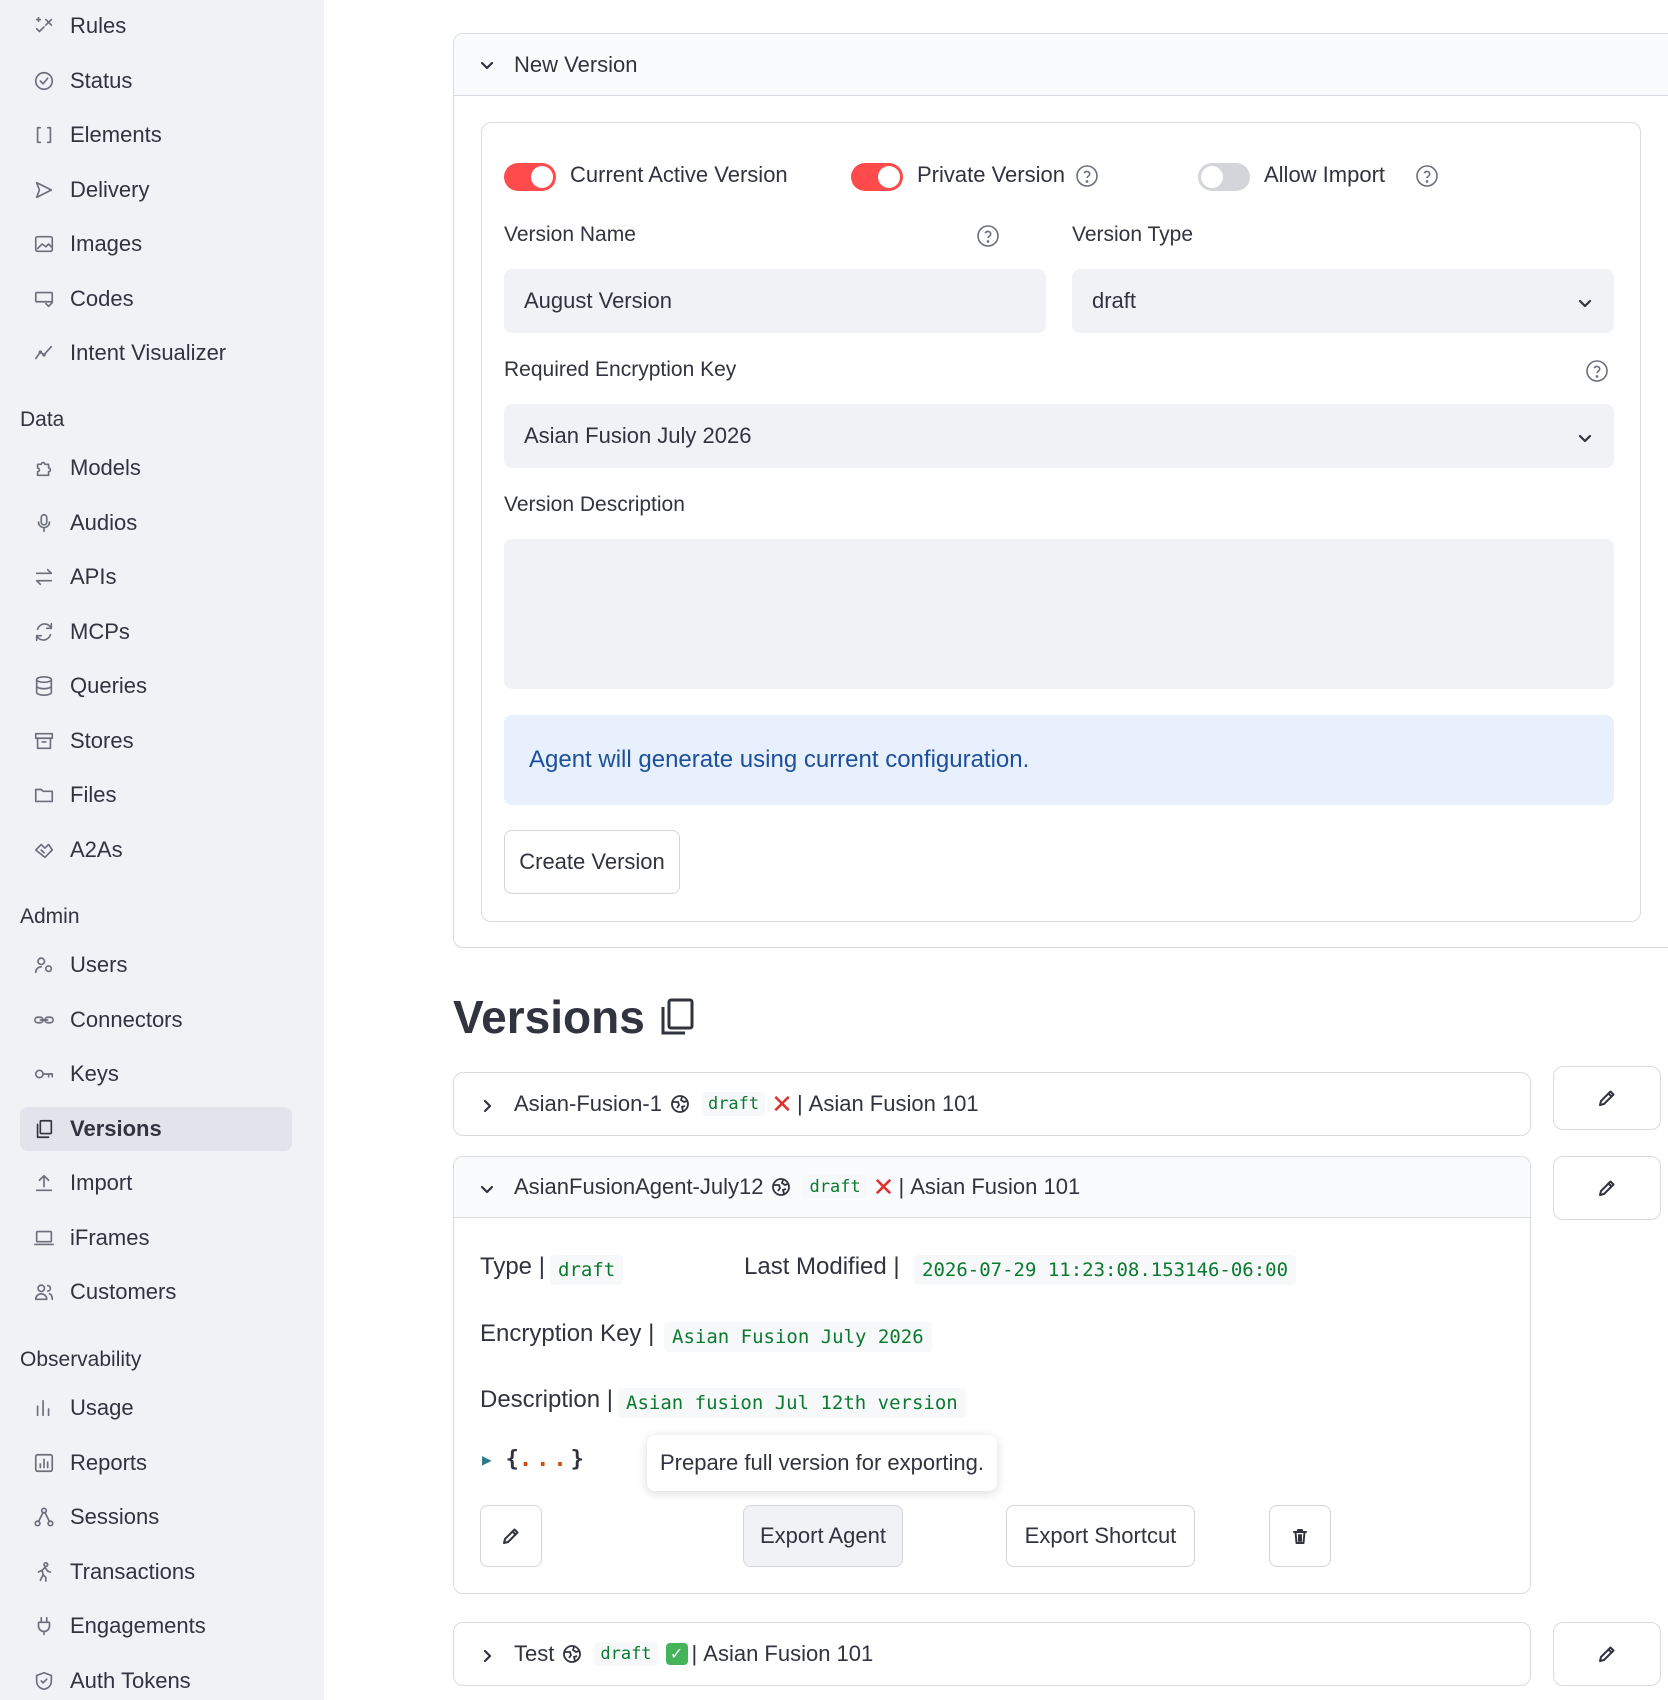  Describe the element at coordinates (533, 1459) in the screenshot. I see `json-expander: ▶ { ... }` at that location.